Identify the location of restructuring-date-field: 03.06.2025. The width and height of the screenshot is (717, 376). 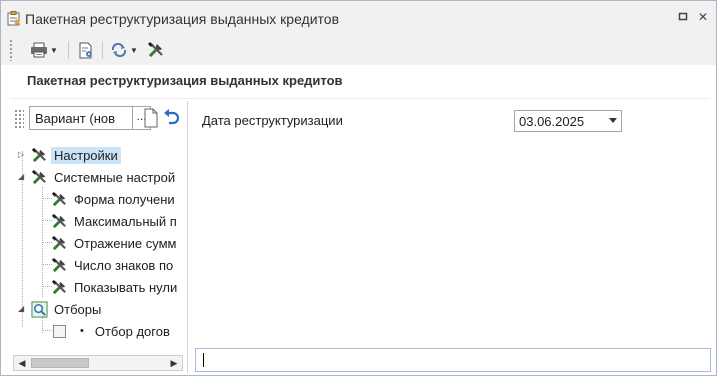
(568, 121).